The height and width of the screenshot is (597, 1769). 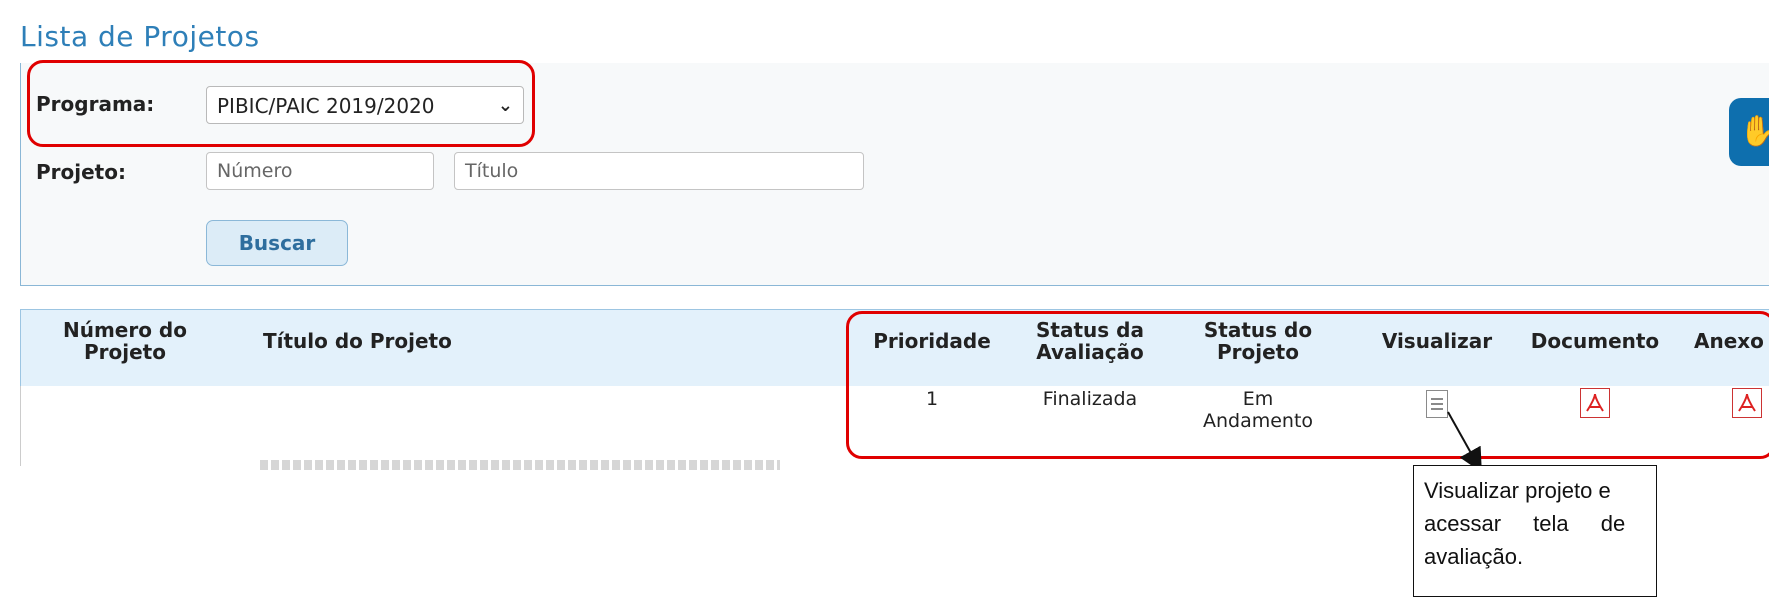 What do you see at coordinates (1474, 556) in the screenshot?
I see `callout-line-3: avaliação.` at bounding box center [1474, 556].